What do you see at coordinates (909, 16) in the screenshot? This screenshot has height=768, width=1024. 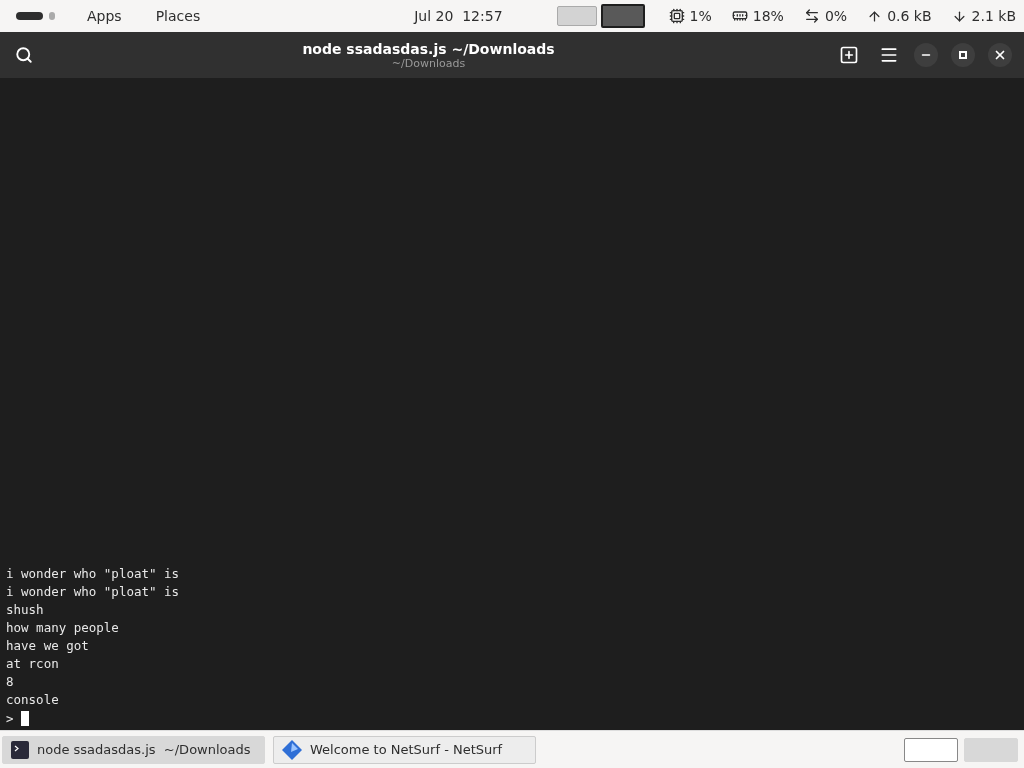 I see `indicator-value: 0.6 kB` at bounding box center [909, 16].